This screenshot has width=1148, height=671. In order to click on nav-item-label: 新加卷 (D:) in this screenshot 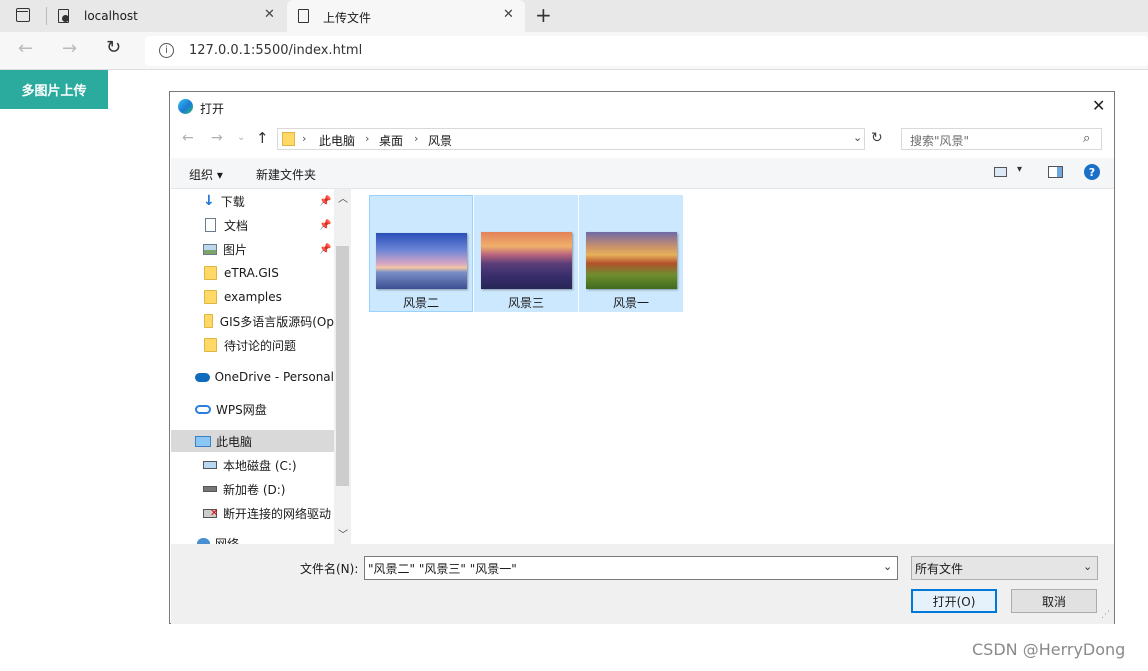, I will do `click(254, 489)`.